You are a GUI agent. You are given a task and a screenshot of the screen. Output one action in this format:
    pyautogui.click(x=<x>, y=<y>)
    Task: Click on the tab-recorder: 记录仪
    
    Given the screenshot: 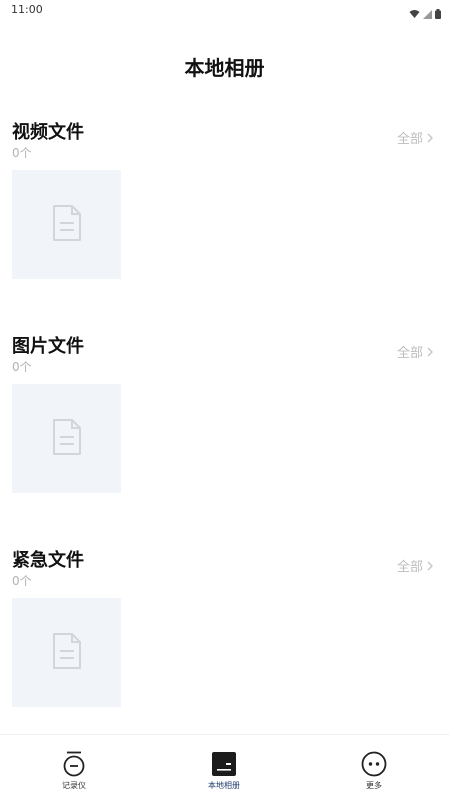 What is the action you would take?
    pyautogui.click(x=74, y=767)
    